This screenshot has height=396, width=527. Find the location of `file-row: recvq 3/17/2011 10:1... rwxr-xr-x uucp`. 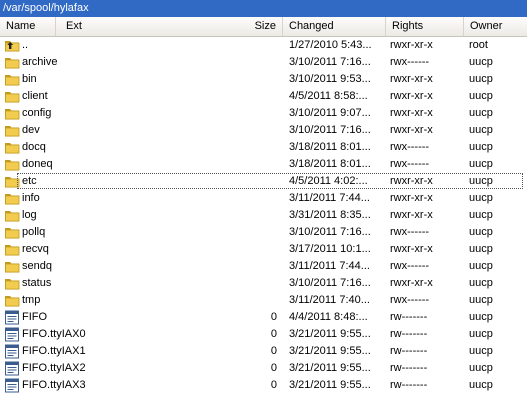

file-row: recvq 3/17/2011 10:1... rwxr-xr-x uucp is located at coordinates (263, 249).